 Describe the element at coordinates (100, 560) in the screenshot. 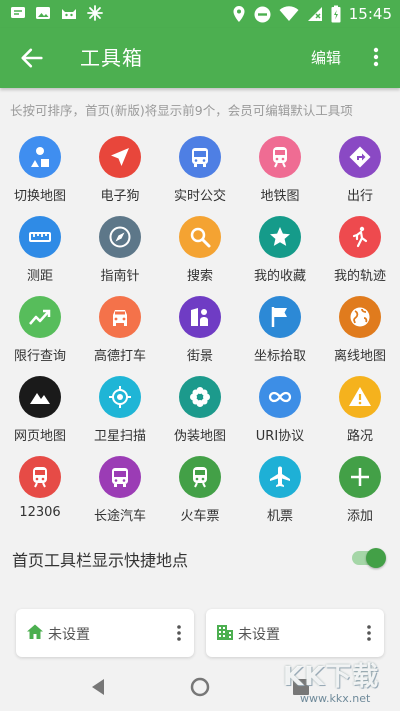

I see `quick-places-setting-label: 首页工具栏显示快捷地点` at that location.